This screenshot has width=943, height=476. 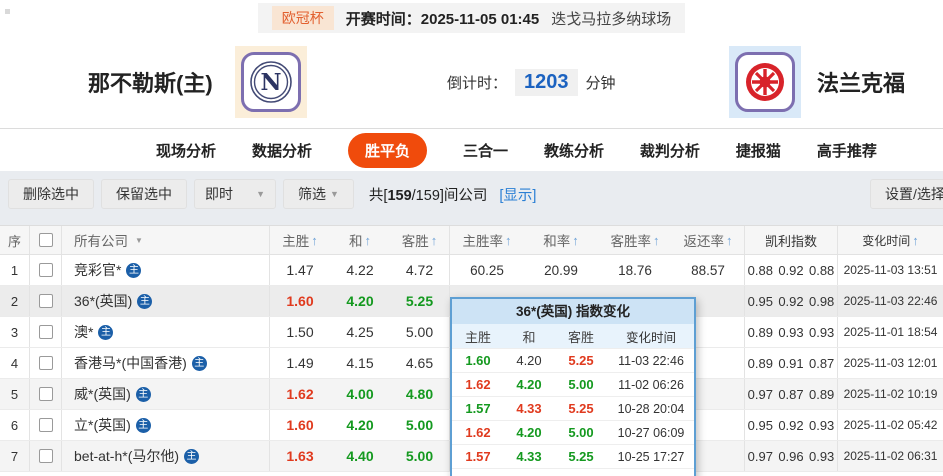 I want to click on col-header-home-rate: 主胜率 ↑, so click(x=487, y=240).